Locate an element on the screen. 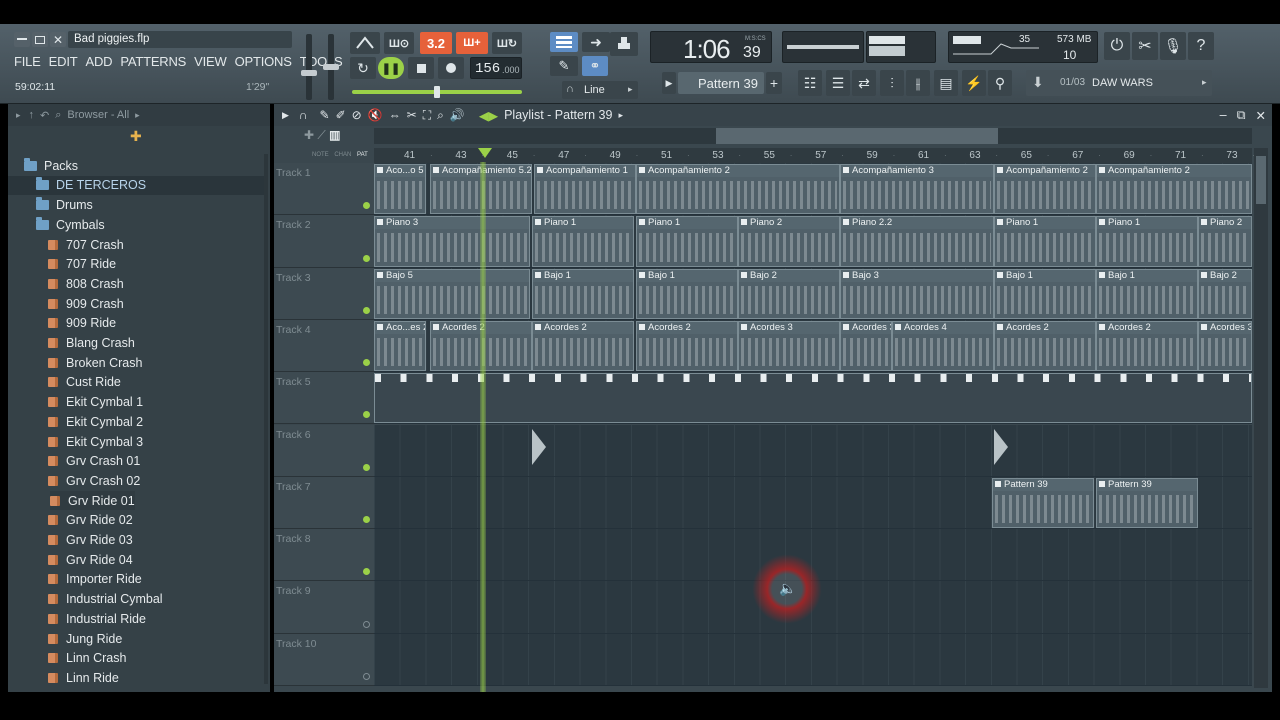 The image size is (1280, 720). browser-back-icon: ↶ is located at coordinates (44, 115).